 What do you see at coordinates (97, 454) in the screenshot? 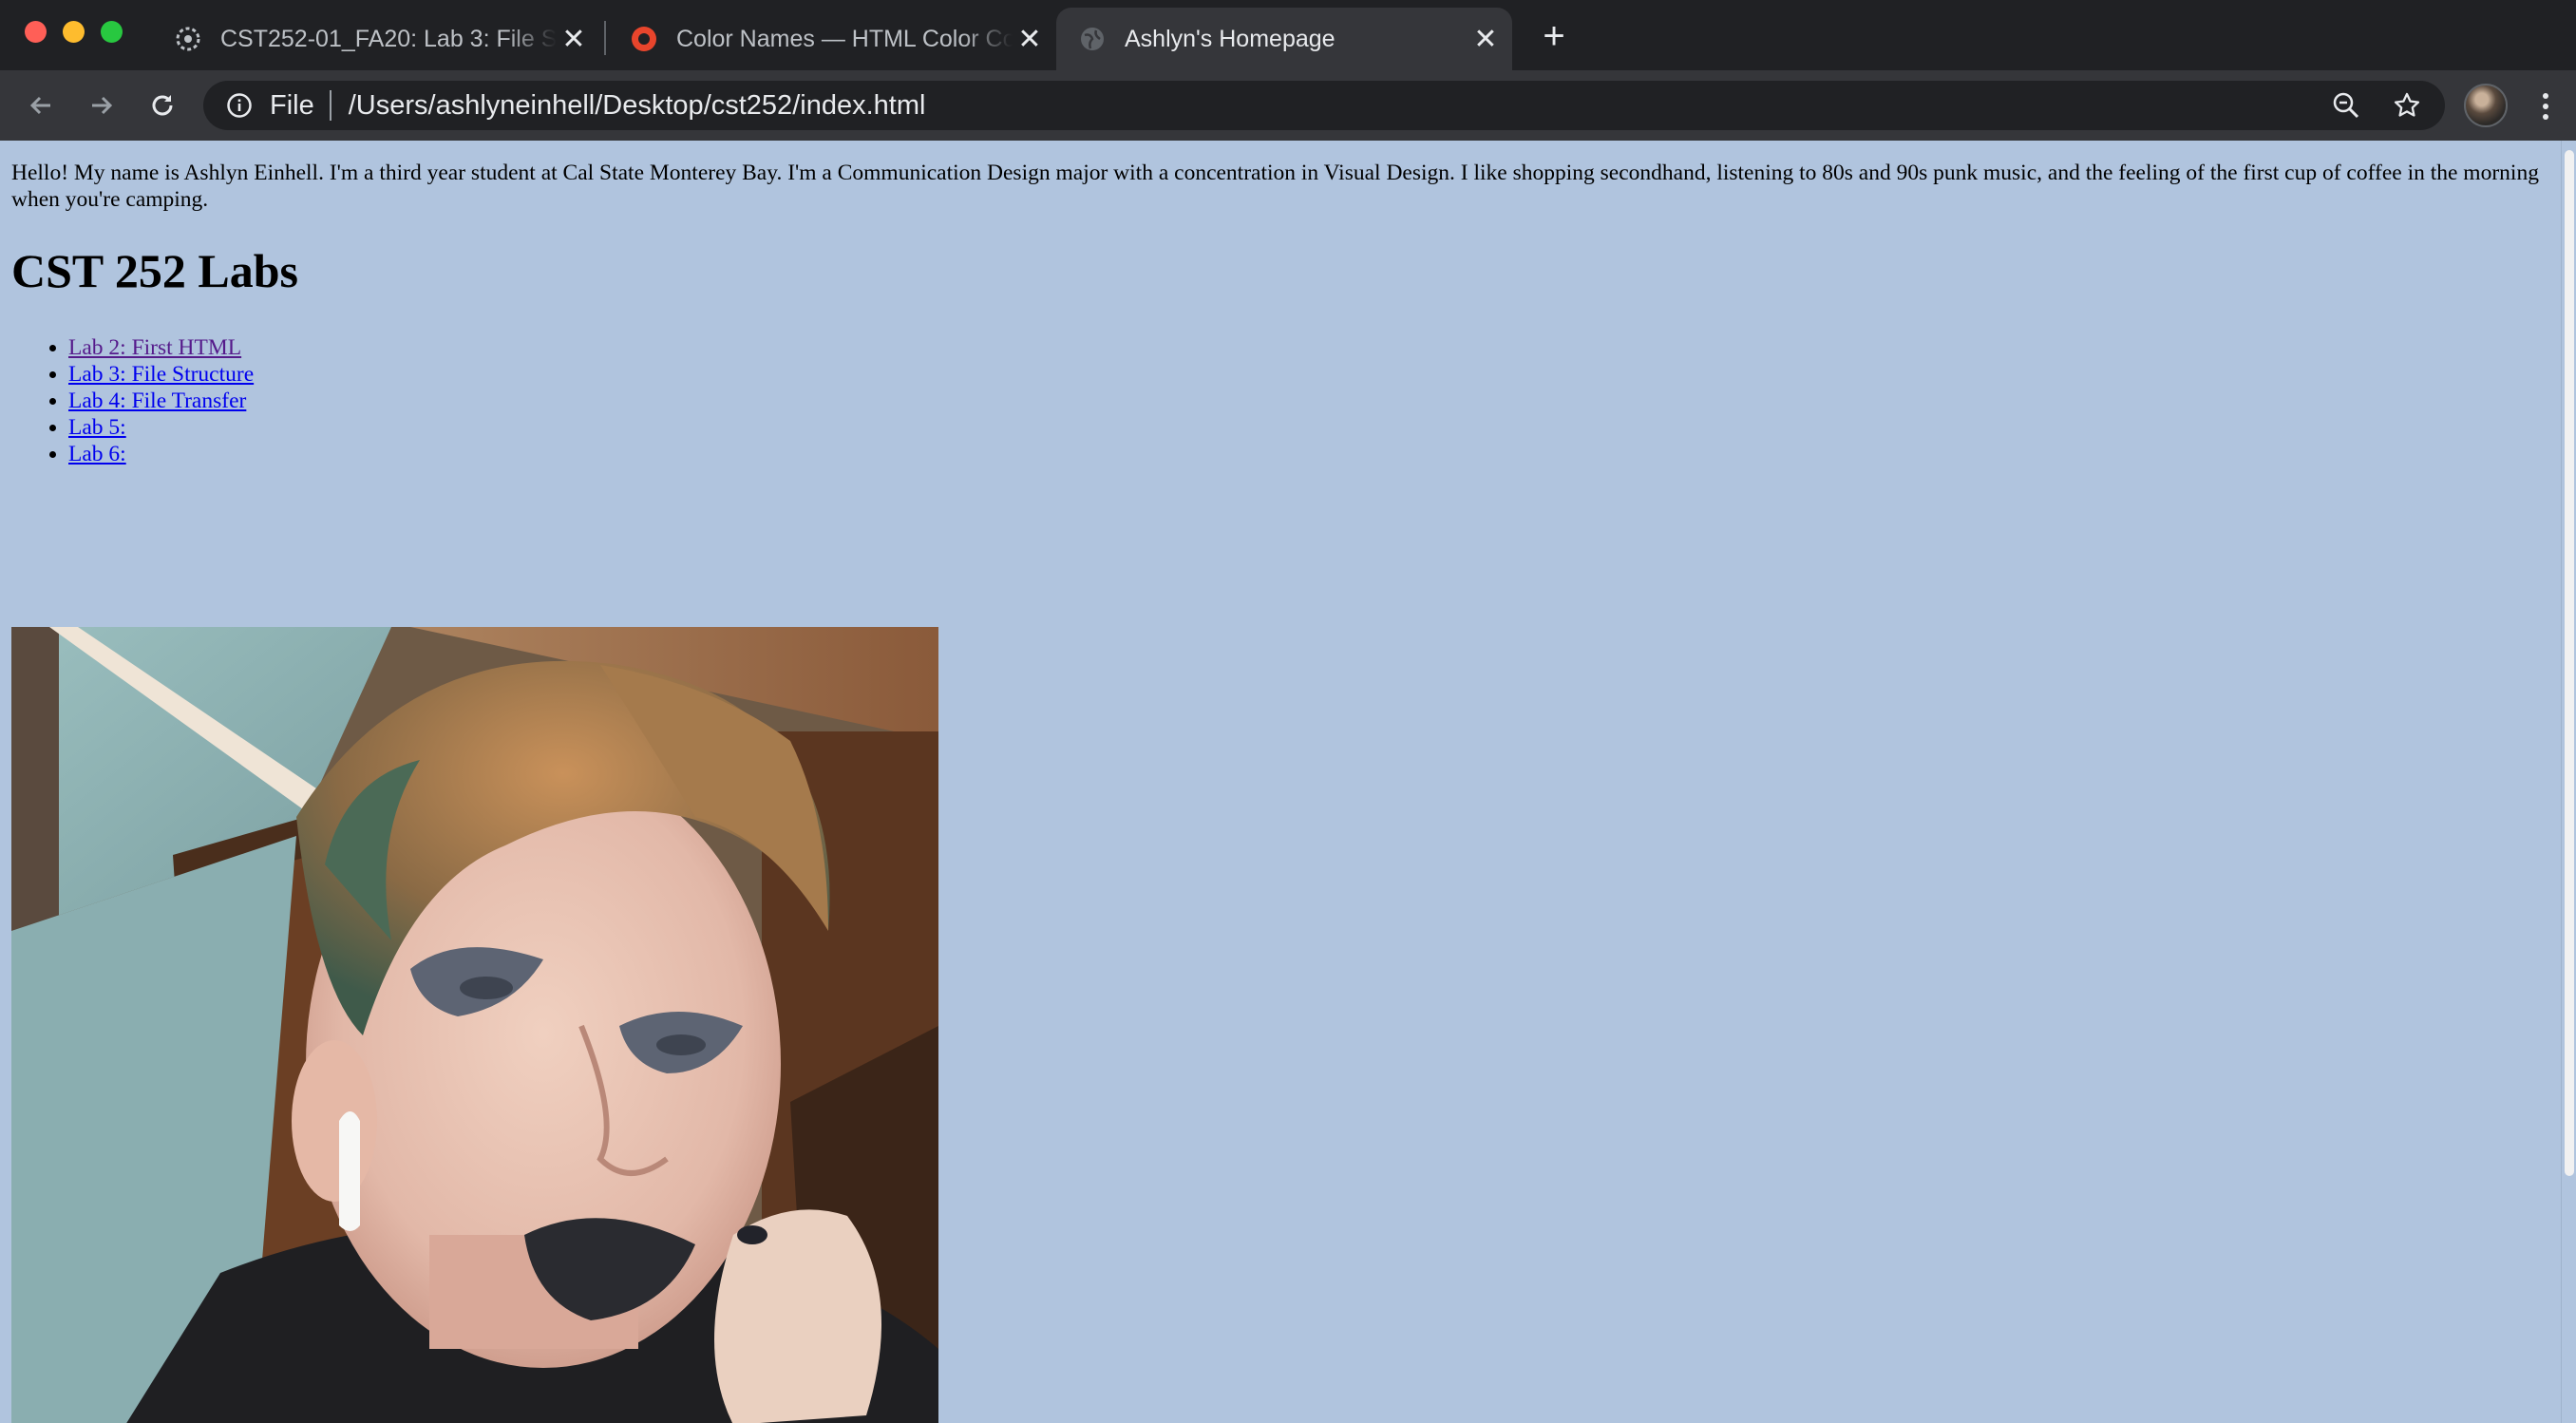
I see `lab6-link: Lab 6:` at bounding box center [97, 454].